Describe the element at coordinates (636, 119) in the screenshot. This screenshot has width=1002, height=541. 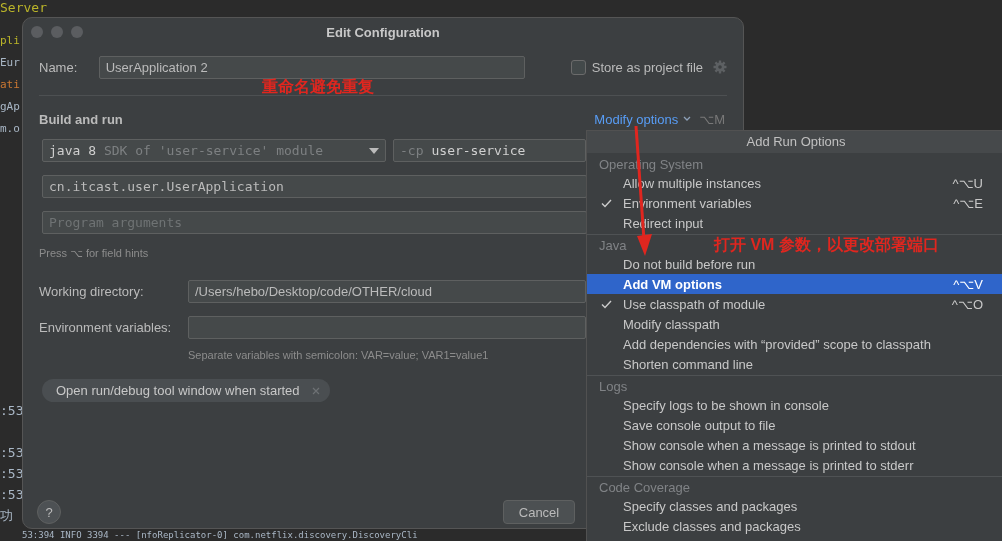
I see `modify-options-link: Modify options` at that location.